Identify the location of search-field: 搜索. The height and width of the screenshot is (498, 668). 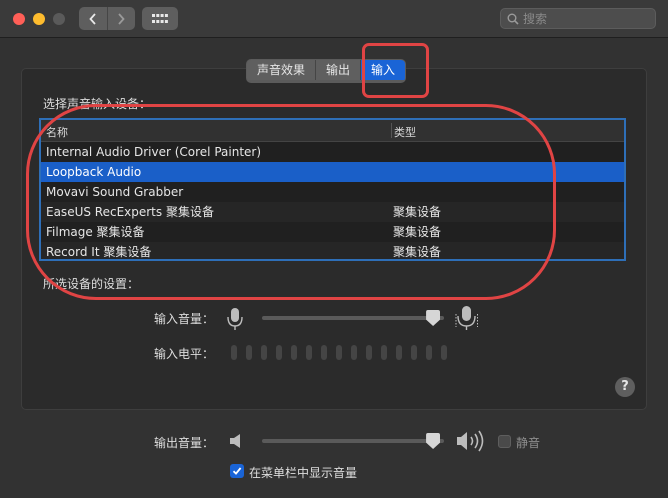
(578, 18).